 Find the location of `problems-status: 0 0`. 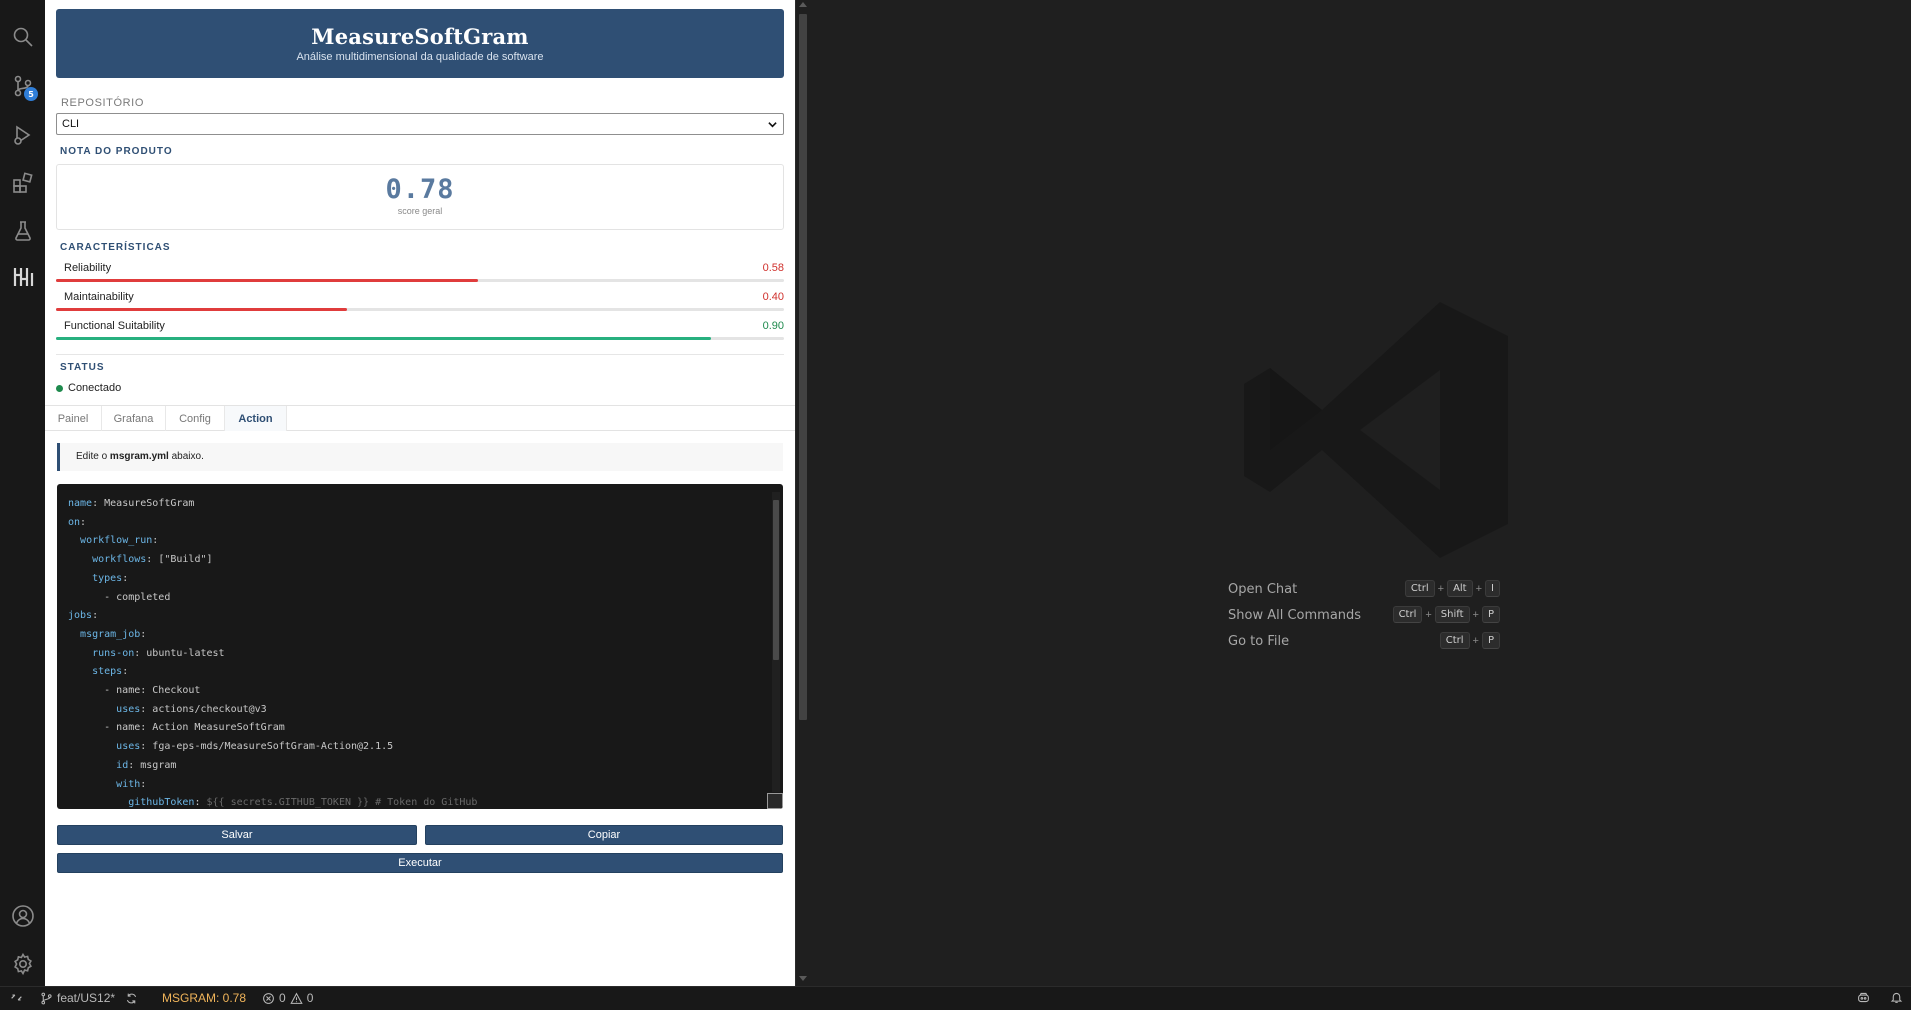

problems-status: 0 0 is located at coordinates (287, 998).